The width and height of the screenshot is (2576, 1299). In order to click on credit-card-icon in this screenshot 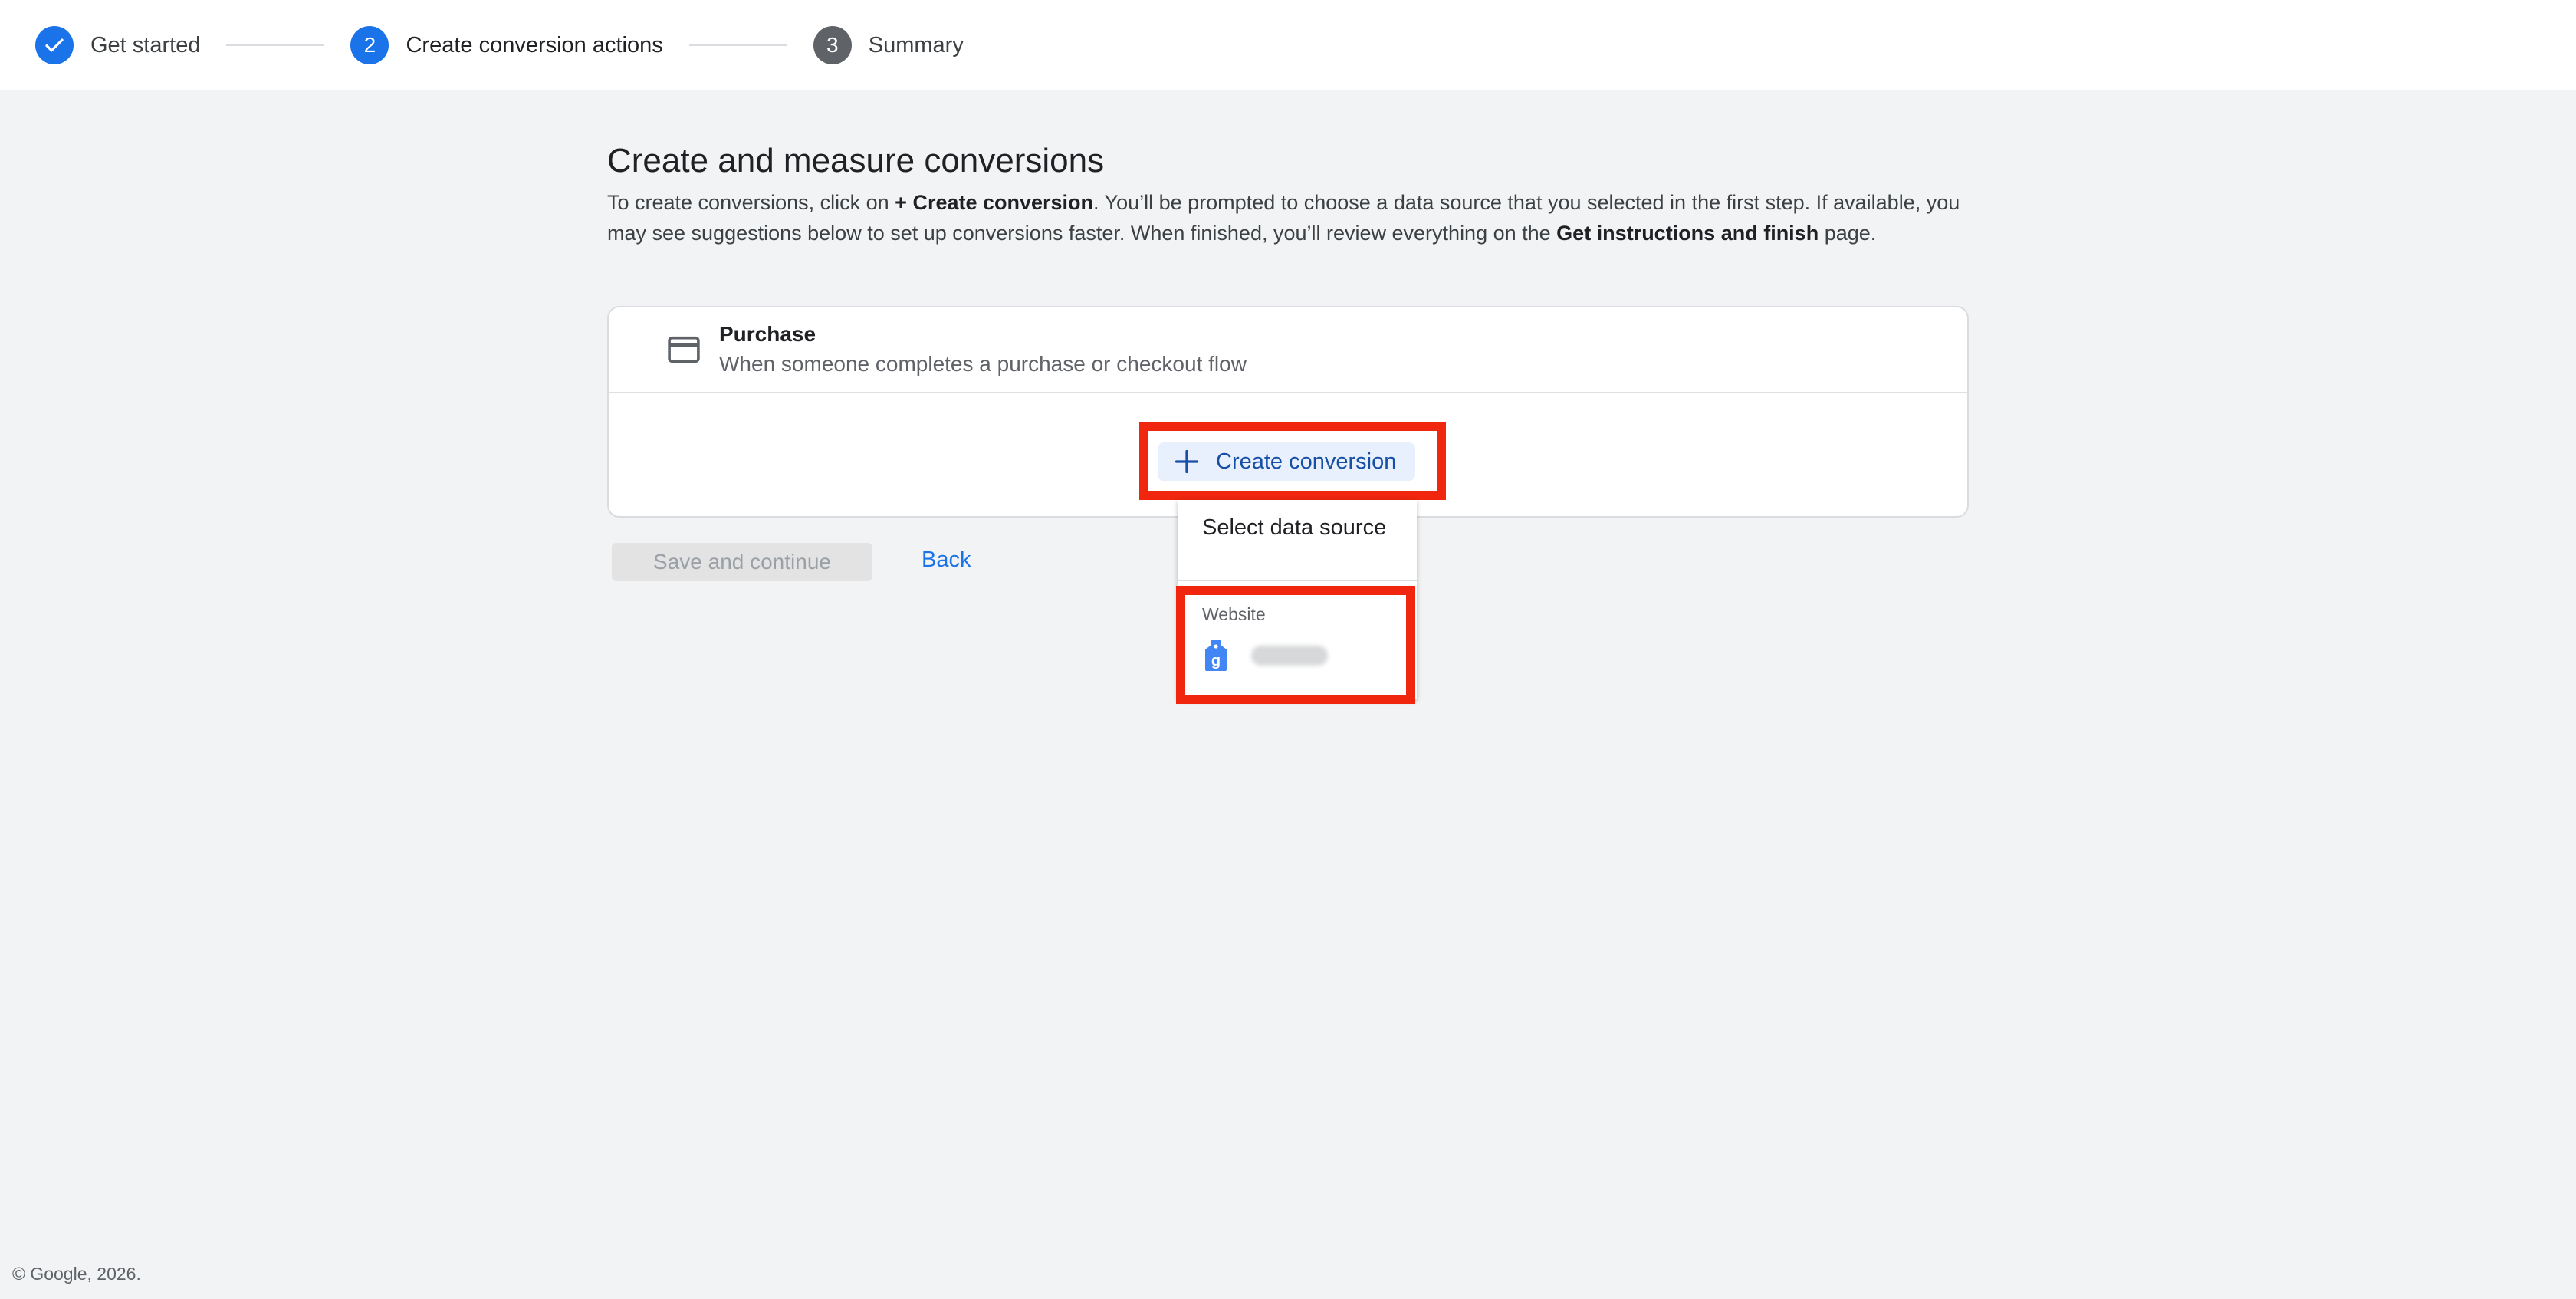, I will do `click(684, 349)`.